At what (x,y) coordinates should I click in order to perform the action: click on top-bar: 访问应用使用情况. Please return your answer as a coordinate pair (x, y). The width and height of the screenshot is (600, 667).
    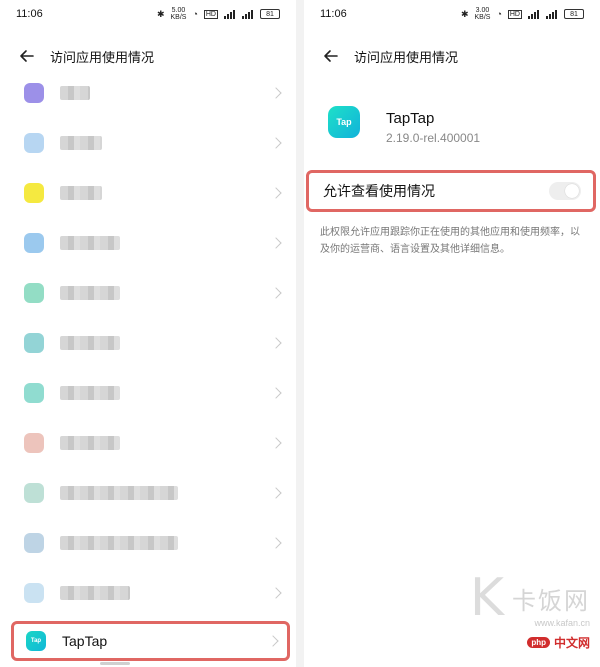
    Looking at the image, I should click on (452, 56).